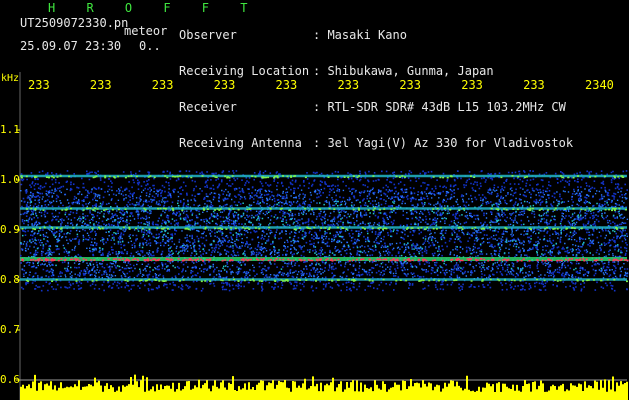  I want to click on y-tick-label: 1.0, so click(10, 179).